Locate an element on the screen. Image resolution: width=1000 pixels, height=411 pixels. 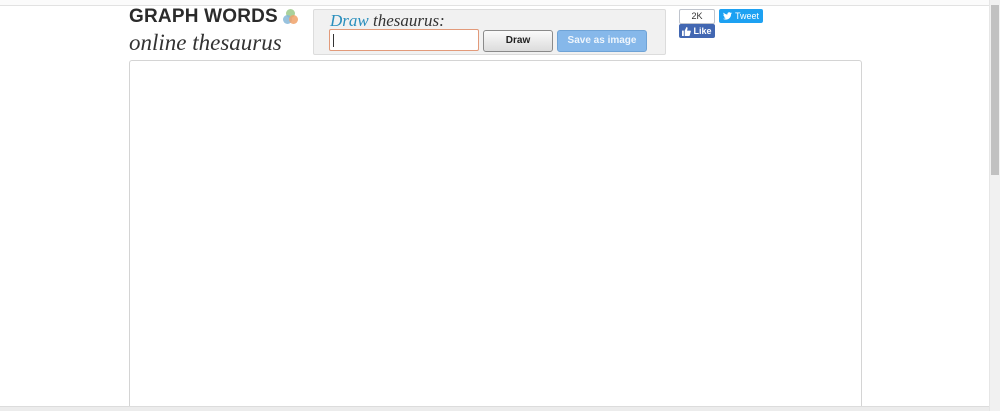
facebook-like-label: Like is located at coordinates (702, 31).